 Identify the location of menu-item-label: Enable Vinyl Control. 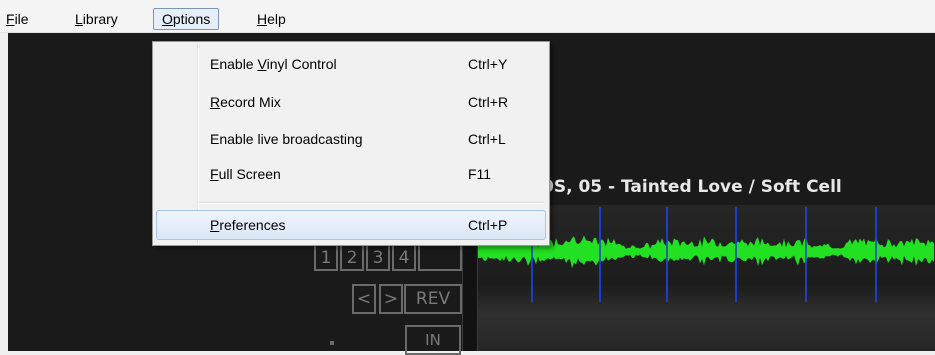
(273, 64).